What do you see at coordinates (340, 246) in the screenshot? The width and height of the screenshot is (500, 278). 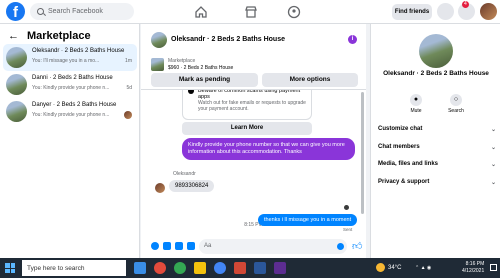 I see `emoji-icon` at bounding box center [340, 246].